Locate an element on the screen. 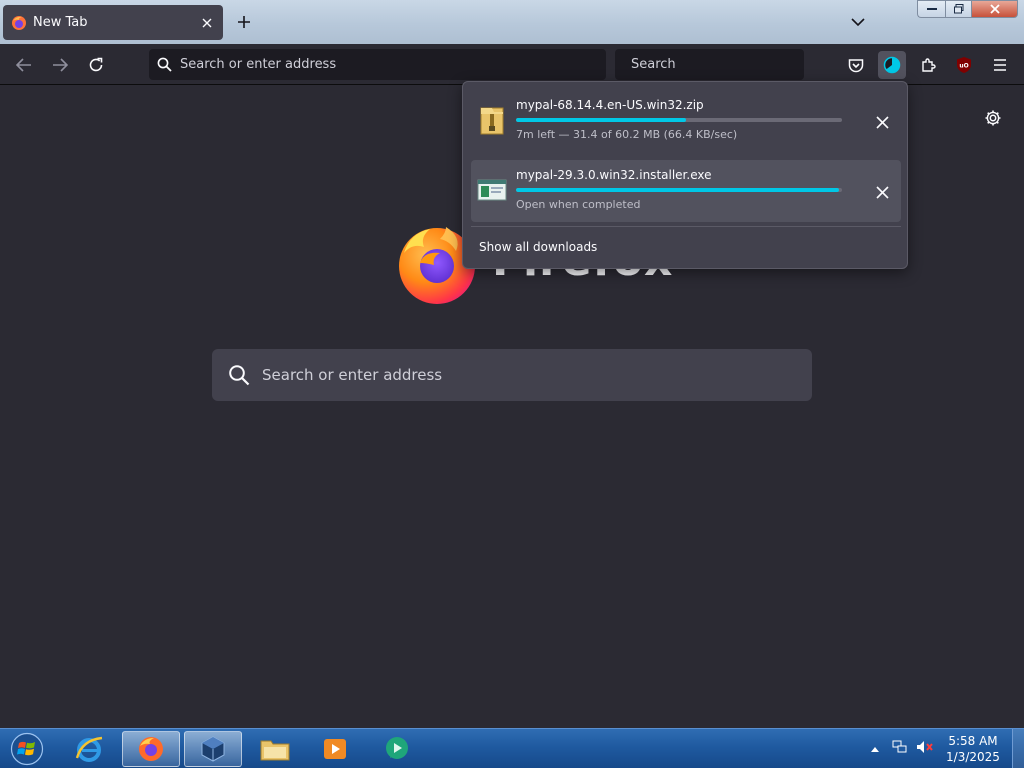  media-player-icon is located at coordinates (335, 749).